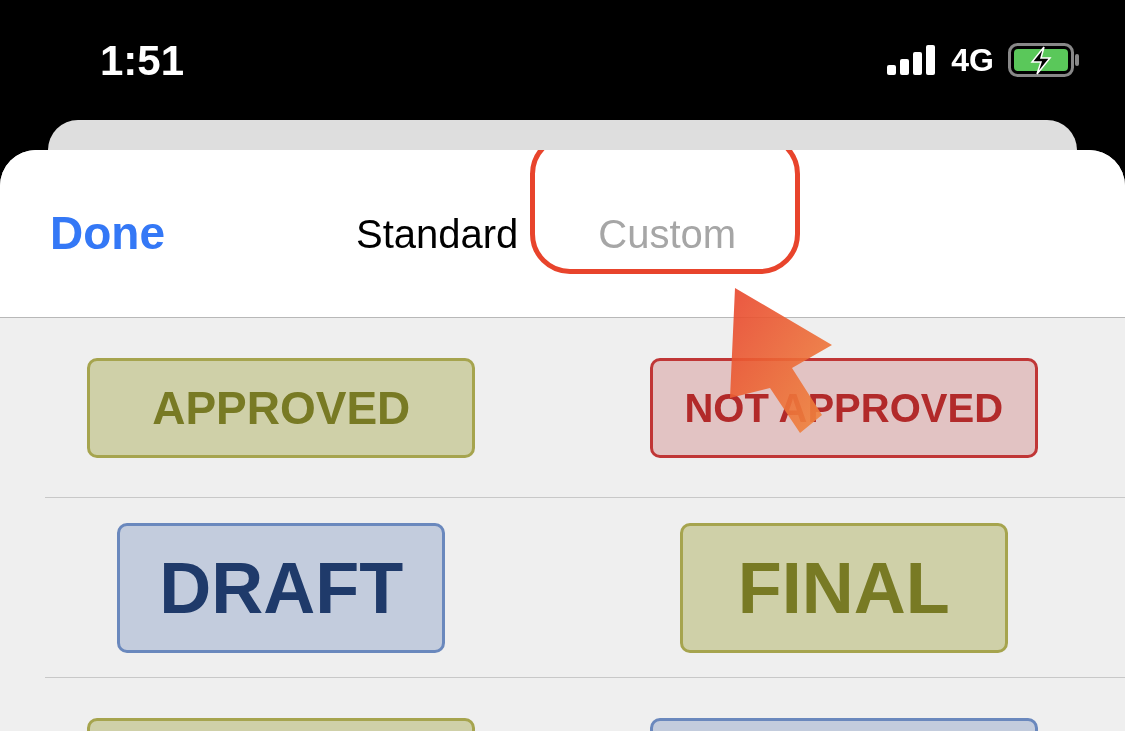  I want to click on done-button: Done, so click(107, 233).